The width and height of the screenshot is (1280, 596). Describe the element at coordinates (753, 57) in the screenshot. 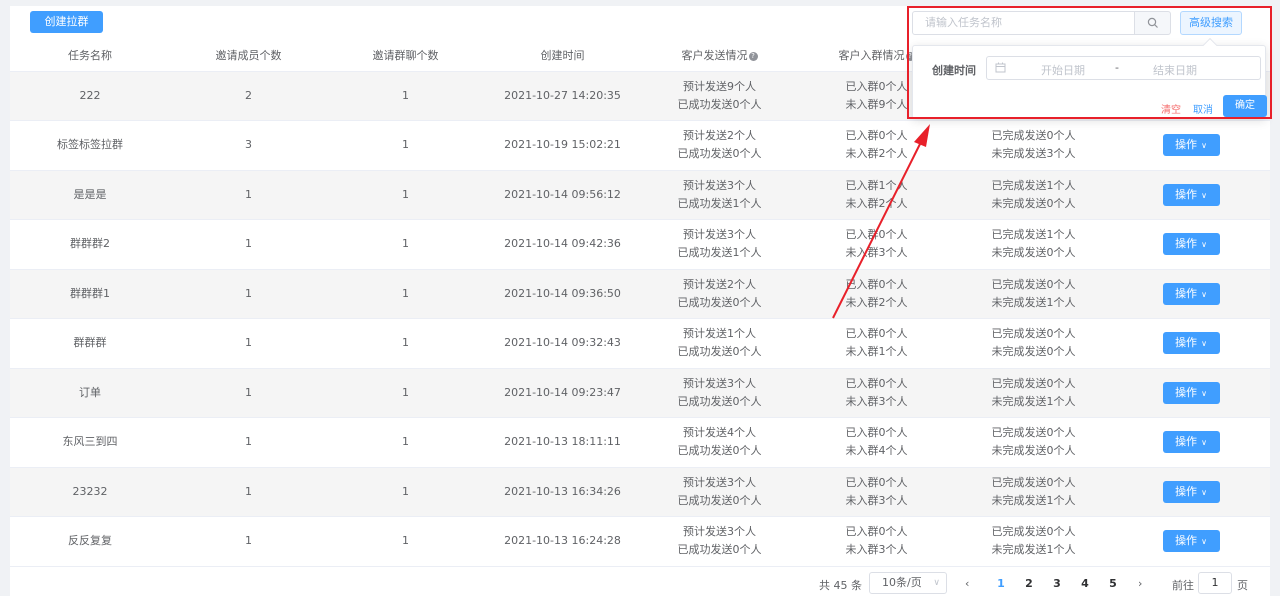

I see `help-icon: ?` at that location.